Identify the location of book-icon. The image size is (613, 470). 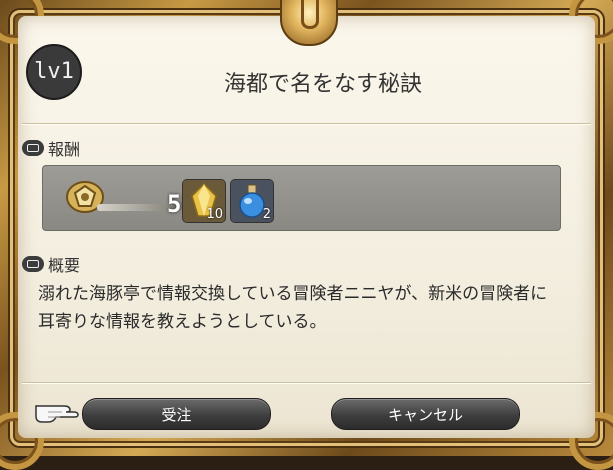
(33, 264).